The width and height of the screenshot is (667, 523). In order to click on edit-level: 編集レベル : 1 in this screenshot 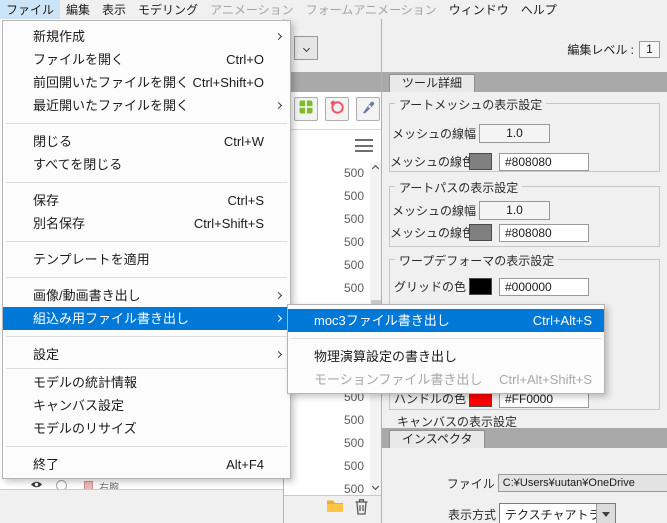, I will do `click(613, 49)`.